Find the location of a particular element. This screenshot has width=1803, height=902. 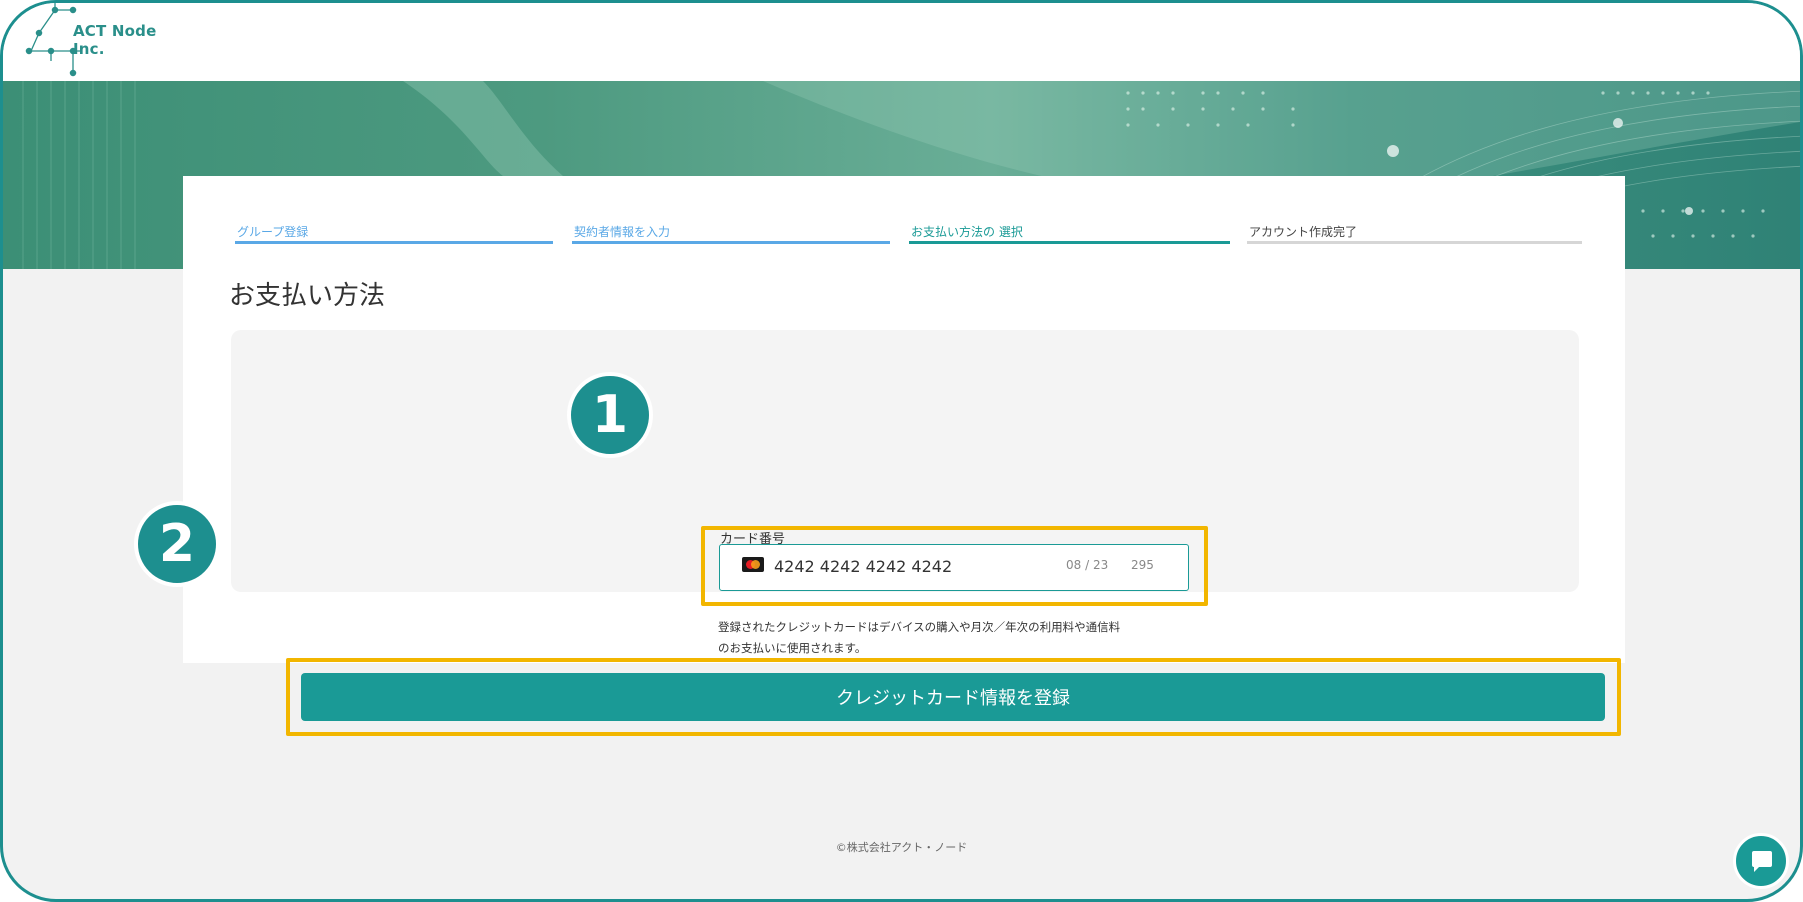

step-label: お支払い方法の 選択 is located at coordinates (967, 232).